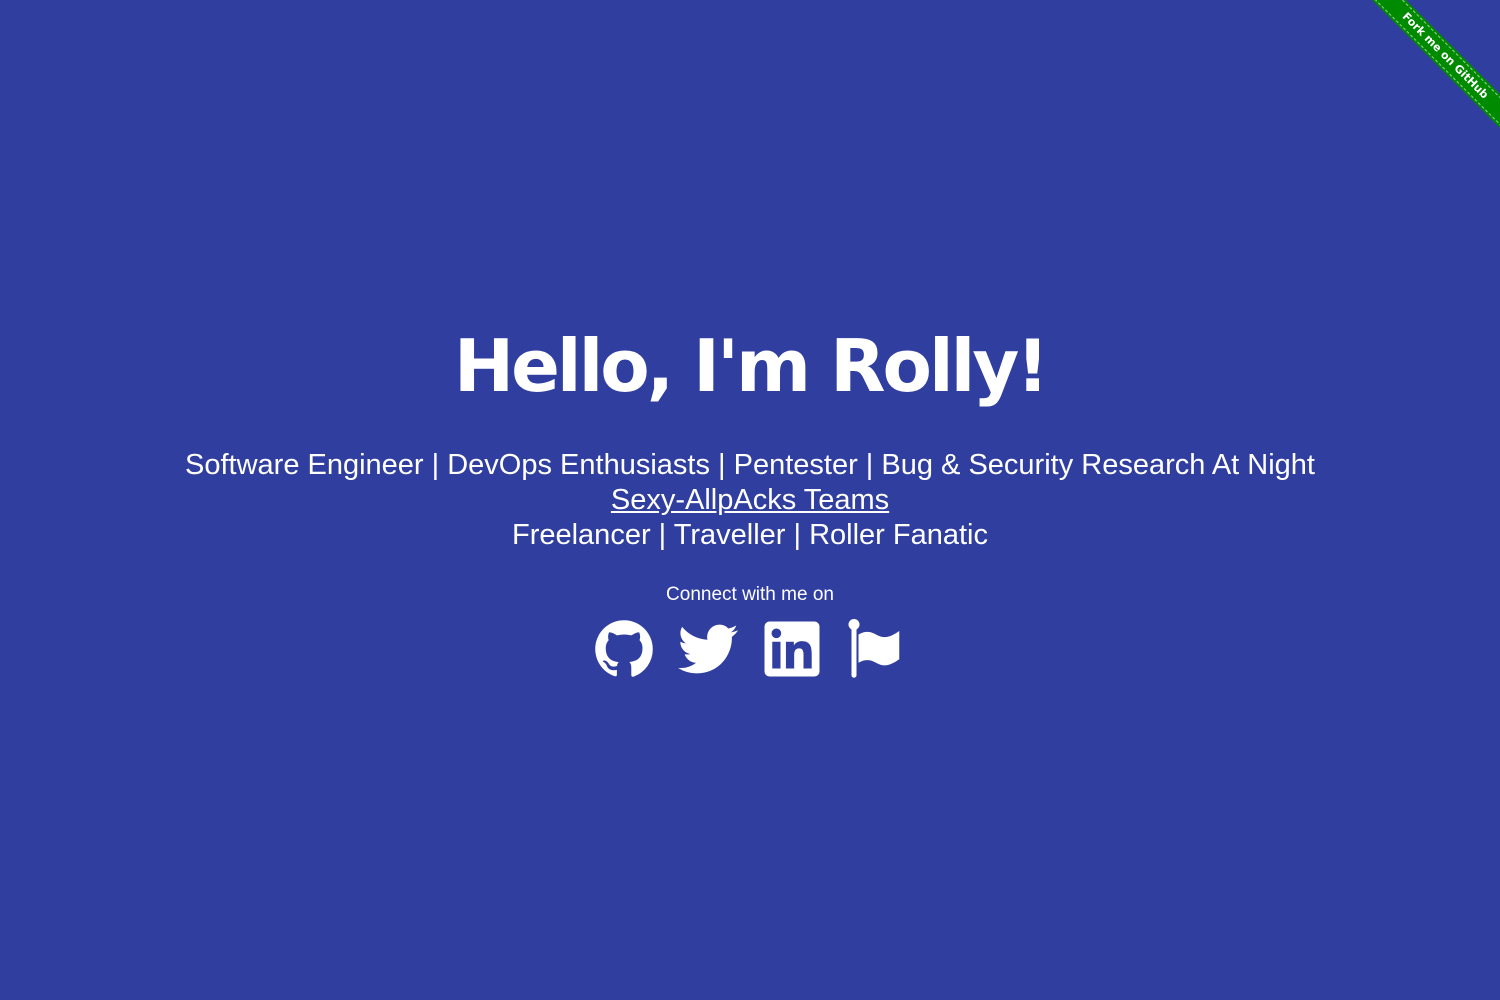 This screenshot has height=1000, width=1500. I want to click on connect-label: Connect with me on, so click(750, 594).